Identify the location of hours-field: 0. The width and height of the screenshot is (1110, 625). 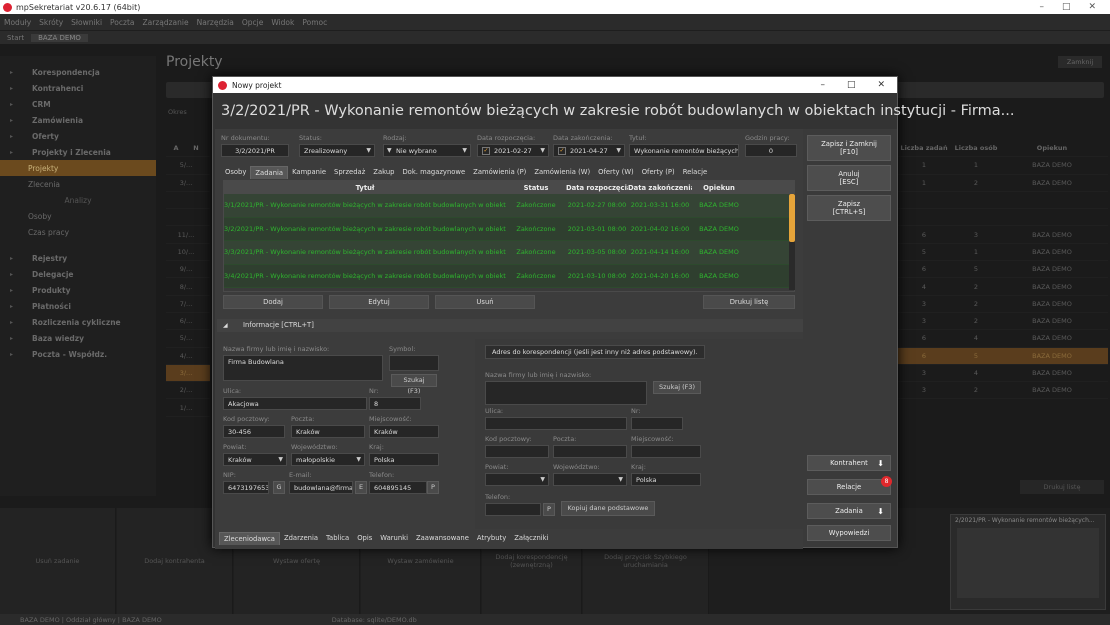
(771, 150).